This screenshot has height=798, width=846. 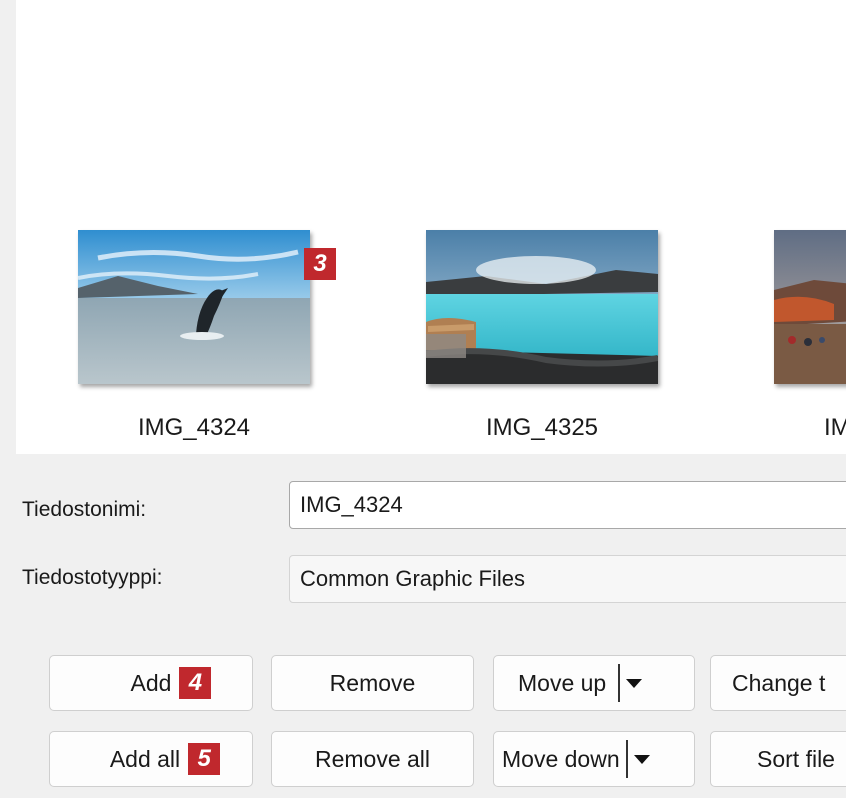 I want to click on callout-marker: 5, so click(x=204, y=759).